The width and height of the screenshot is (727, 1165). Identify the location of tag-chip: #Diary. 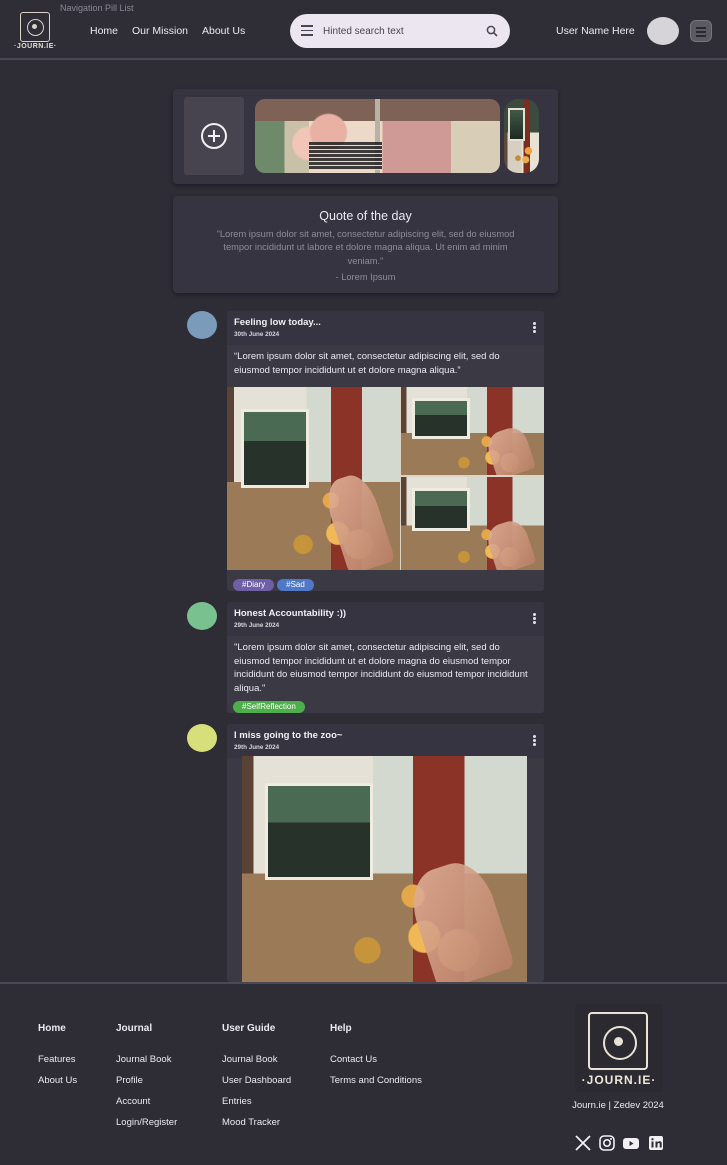
(254, 585).